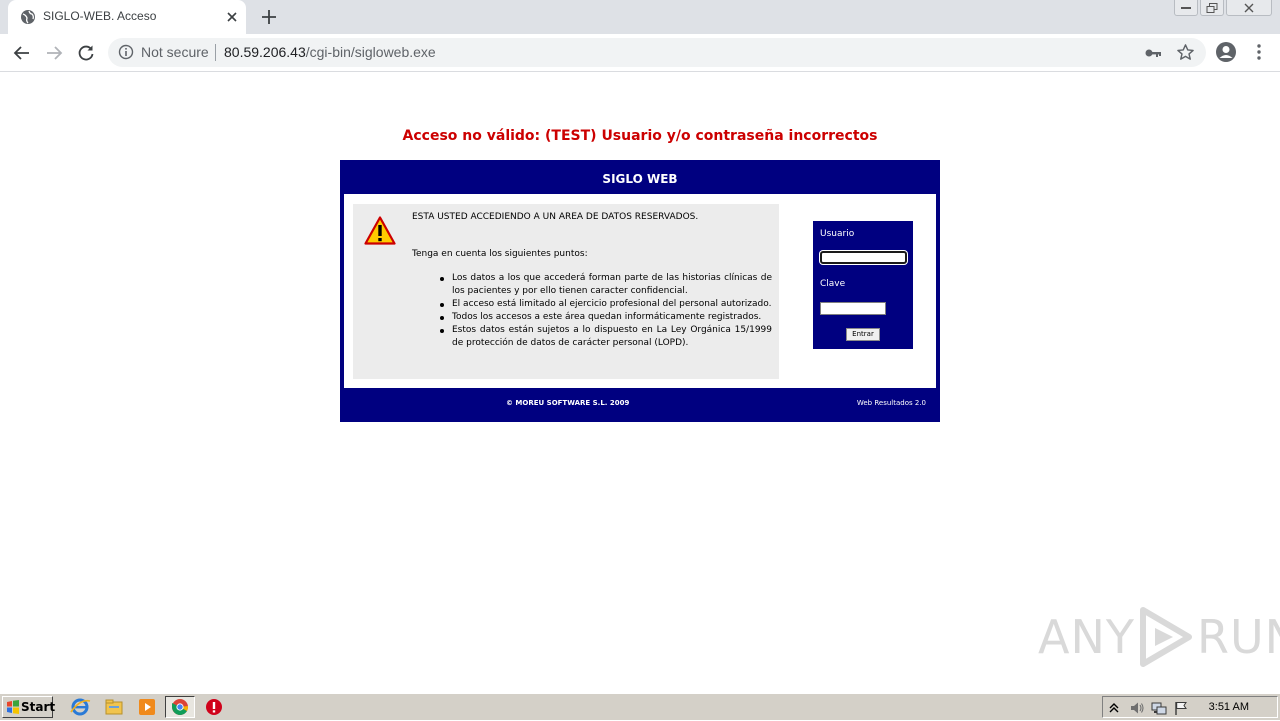 The width and height of the screenshot is (1280, 721). I want to click on network-icon, so click(1159, 708).